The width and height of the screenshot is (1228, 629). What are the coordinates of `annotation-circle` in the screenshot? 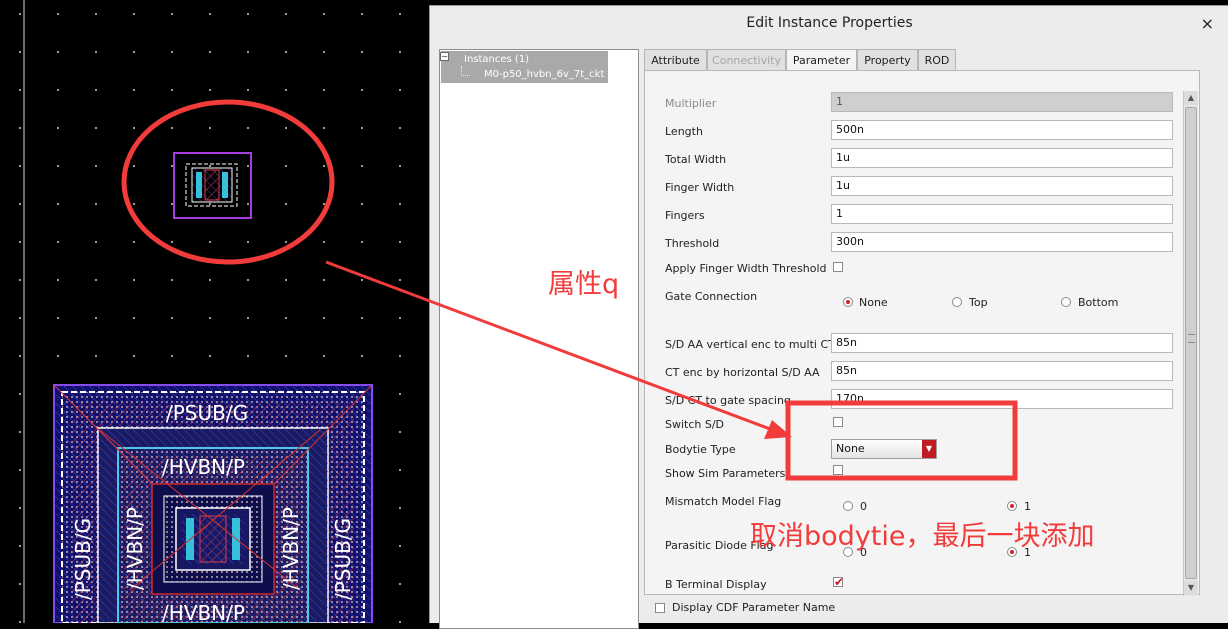 It's located at (228, 182).